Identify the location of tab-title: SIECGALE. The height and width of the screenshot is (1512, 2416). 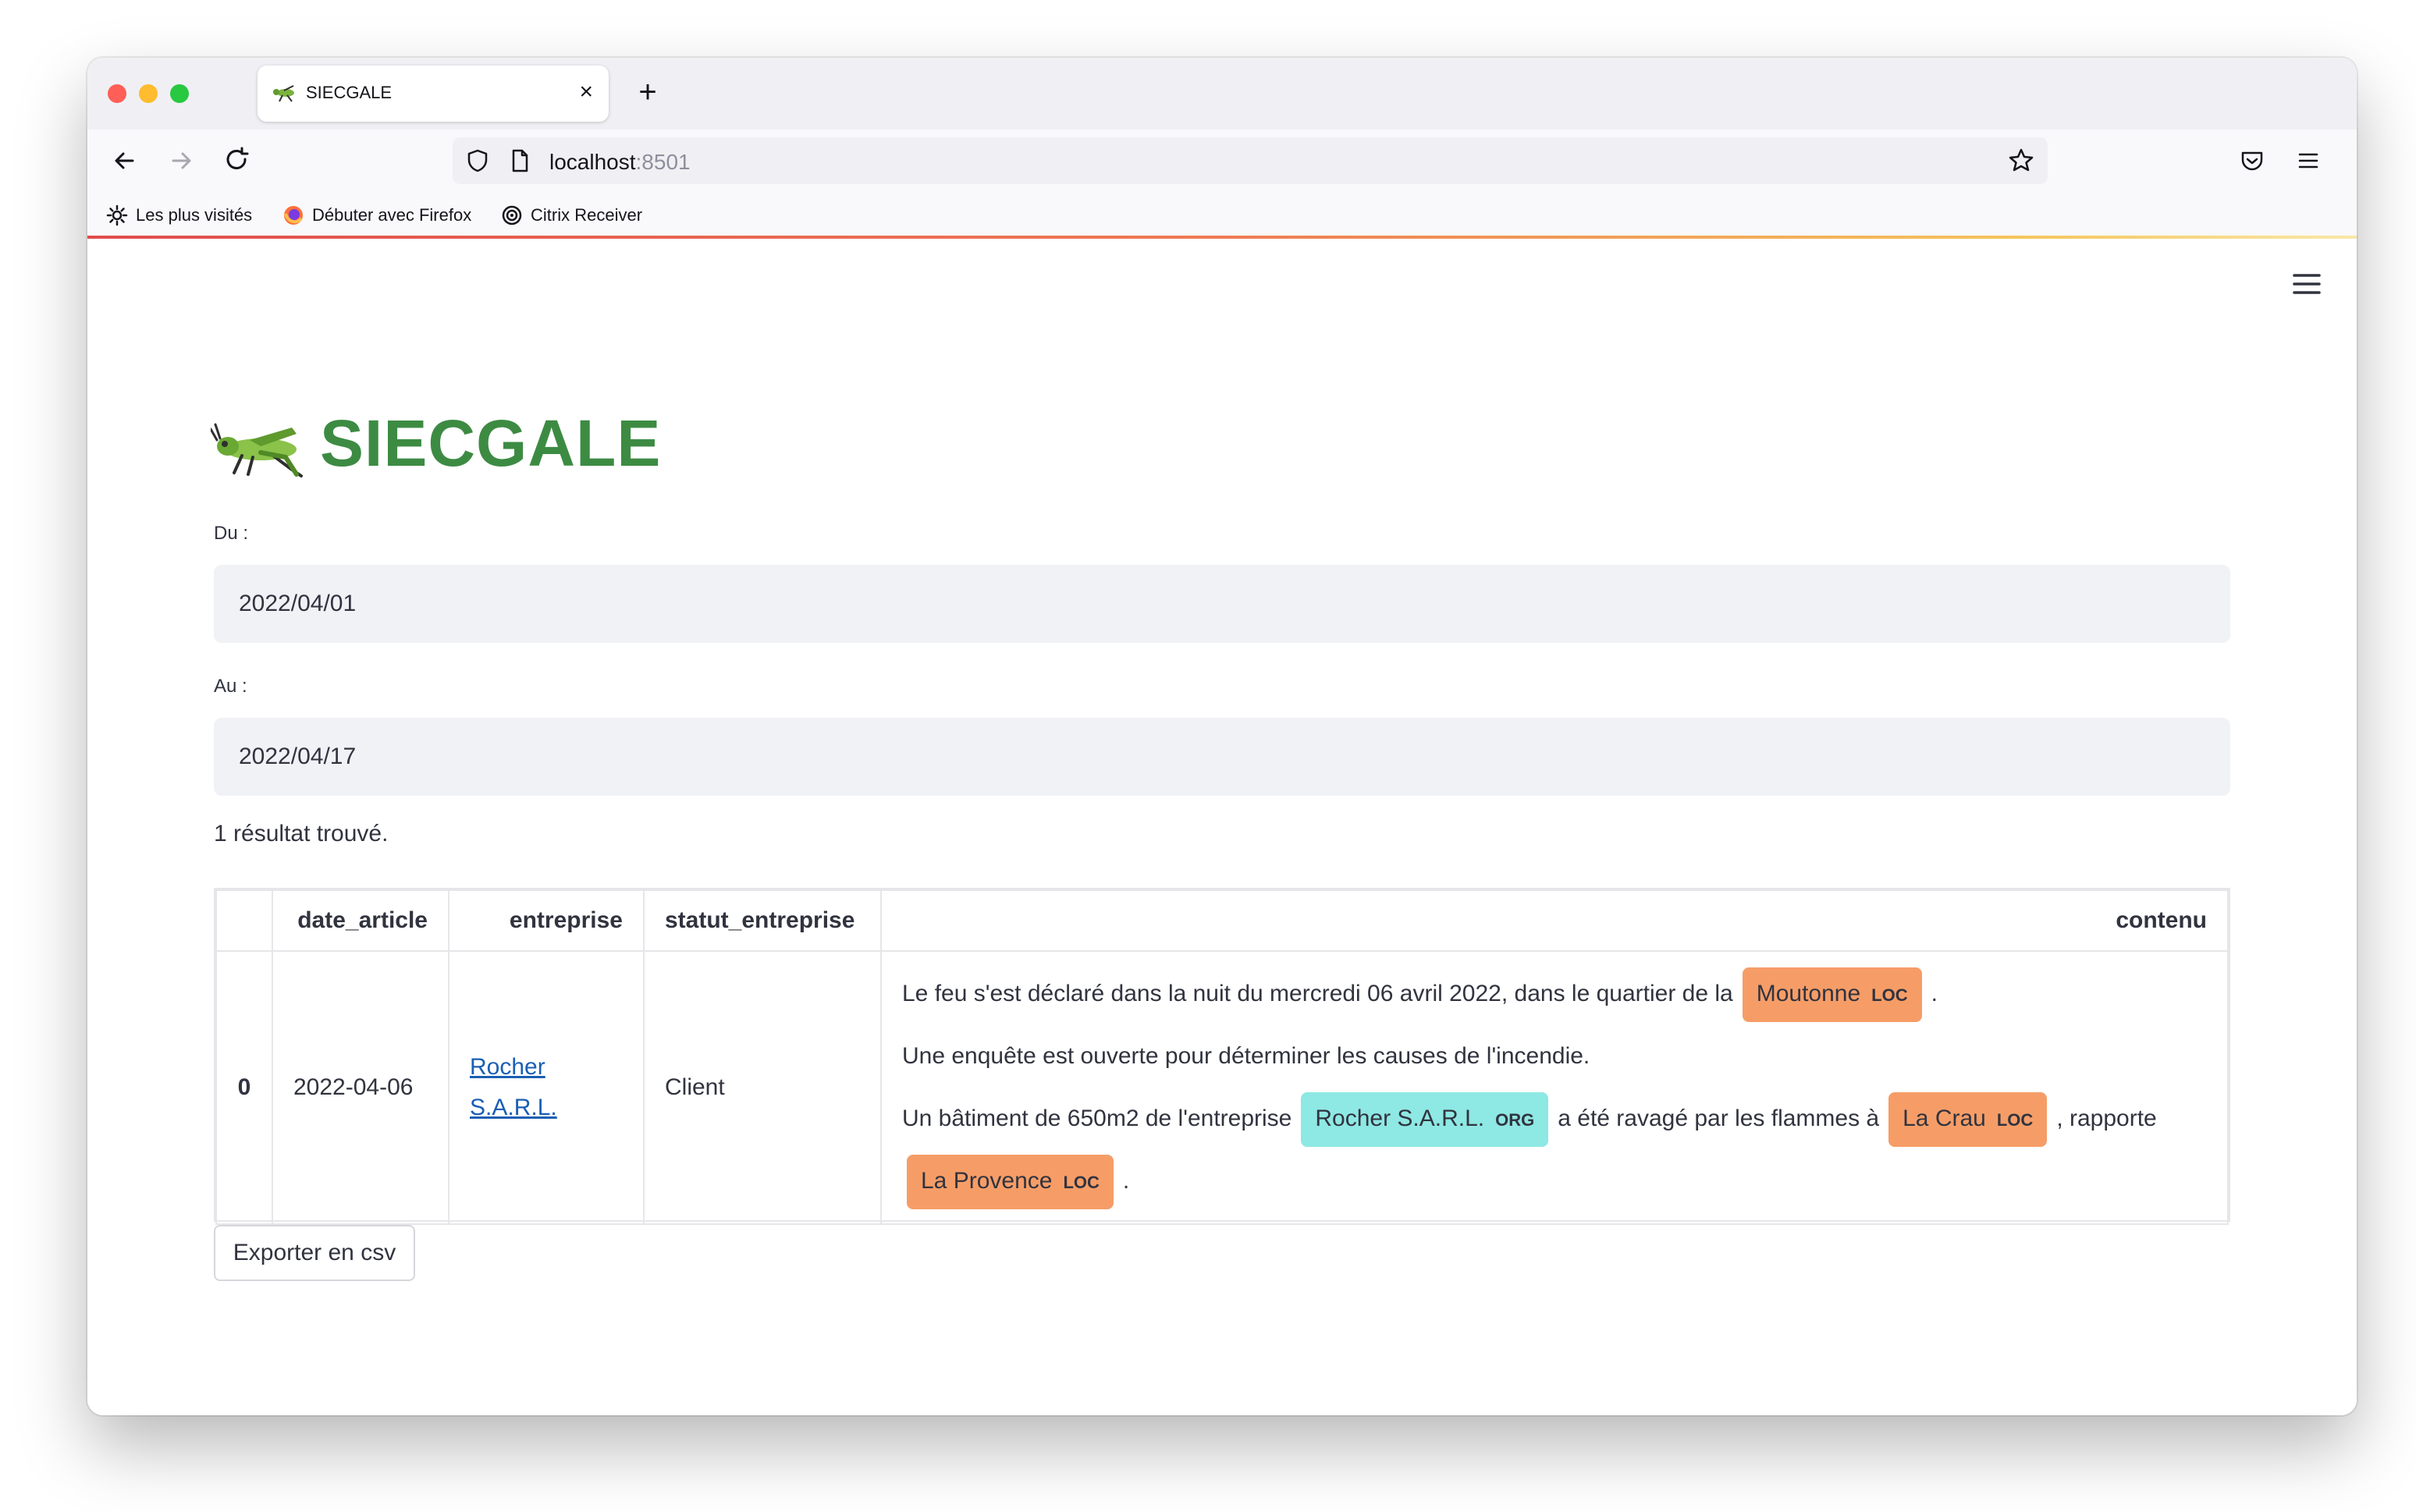
(349, 93).